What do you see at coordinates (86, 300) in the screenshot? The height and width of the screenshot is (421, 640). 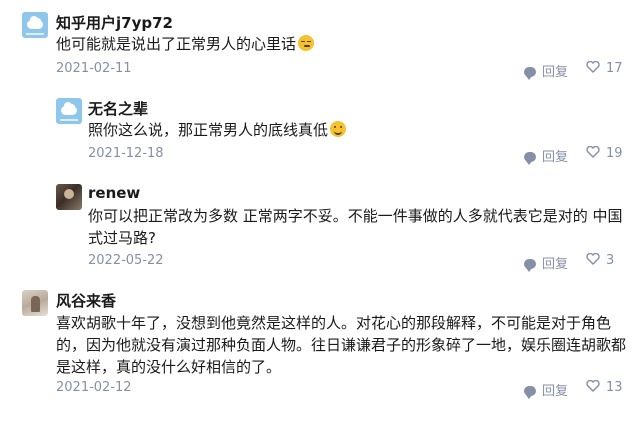 I see `comment-username: 风谷来香` at bounding box center [86, 300].